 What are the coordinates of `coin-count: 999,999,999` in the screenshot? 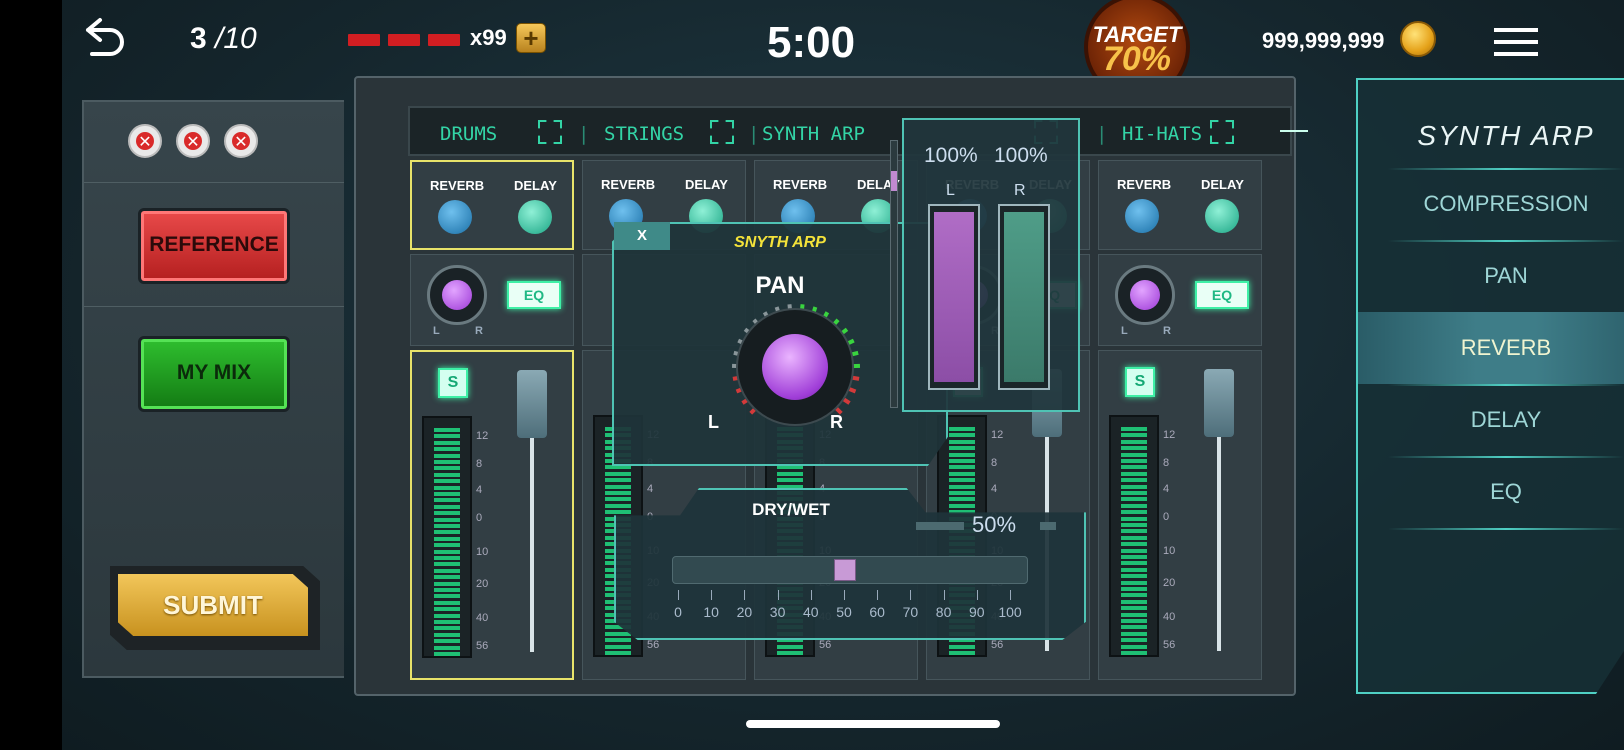 It's located at (1323, 40).